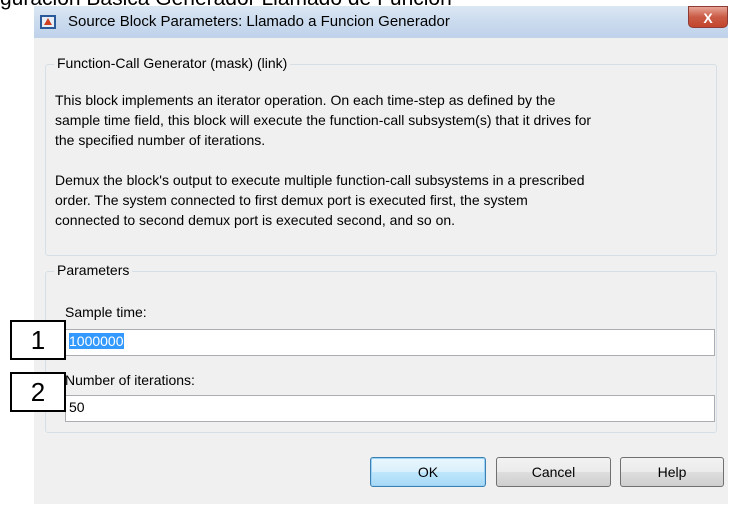  Describe the element at coordinates (96, 341) in the screenshot. I see `sample-time-value: 1000000` at that location.